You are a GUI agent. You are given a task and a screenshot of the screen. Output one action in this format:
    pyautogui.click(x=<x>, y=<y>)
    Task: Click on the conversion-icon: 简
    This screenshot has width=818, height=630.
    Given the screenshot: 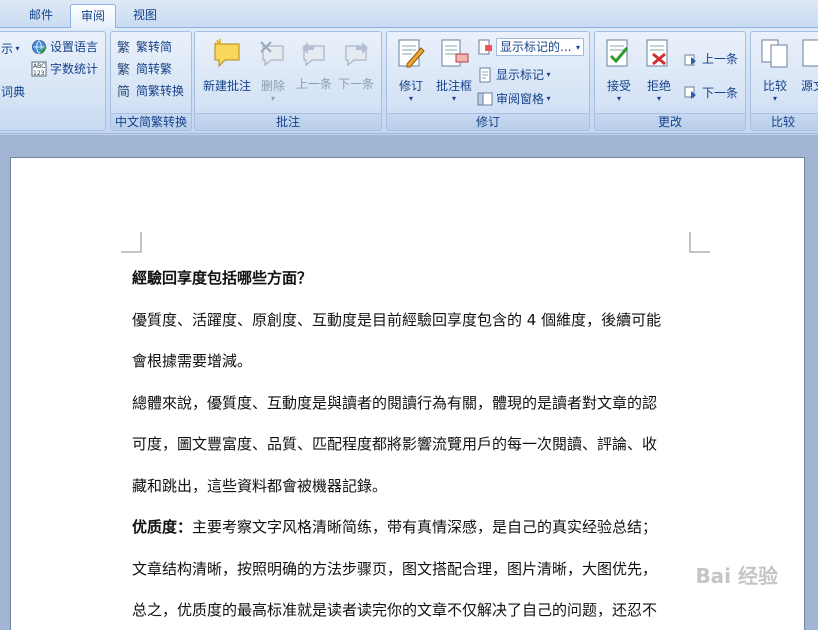 What is the action you would take?
    pyautogui.click(x=123, y=91)
    